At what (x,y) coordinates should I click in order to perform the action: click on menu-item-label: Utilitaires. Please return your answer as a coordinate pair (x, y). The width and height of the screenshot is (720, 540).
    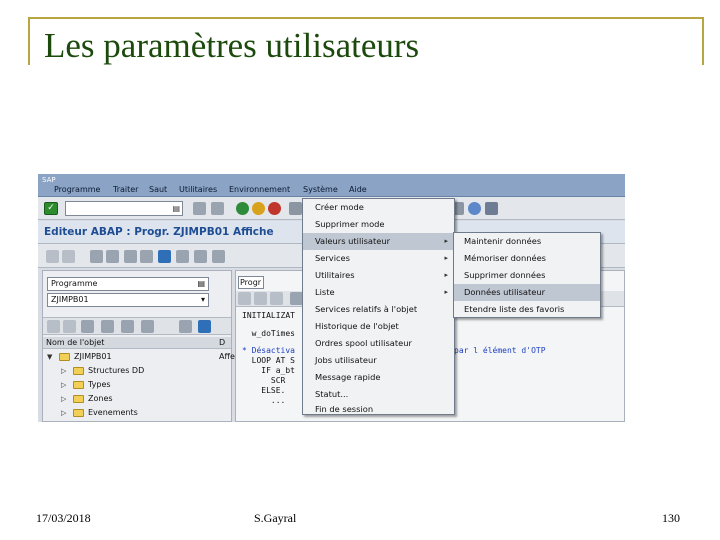
    Looking at the image, I should click on (335, 275).